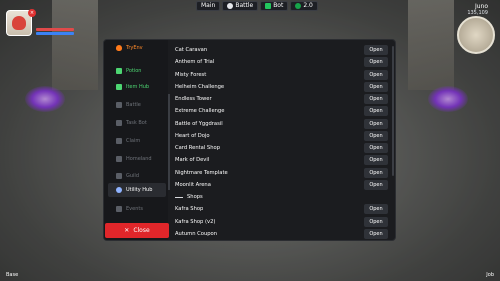  I want to click on flame-icon, so click(119, 48).